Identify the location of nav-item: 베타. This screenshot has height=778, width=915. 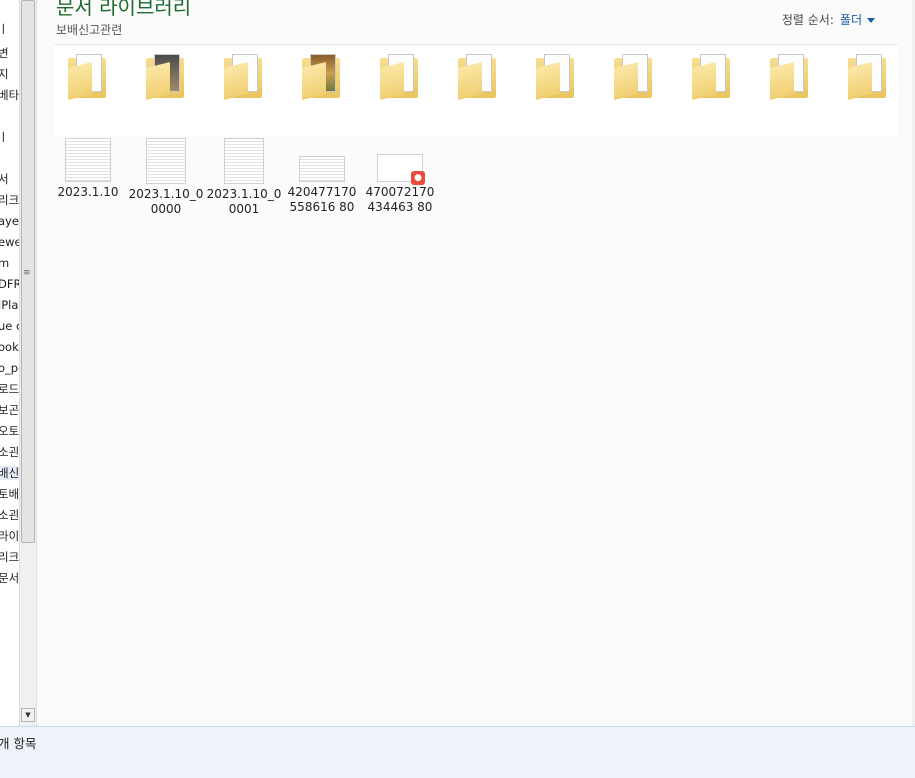
(9, 95).